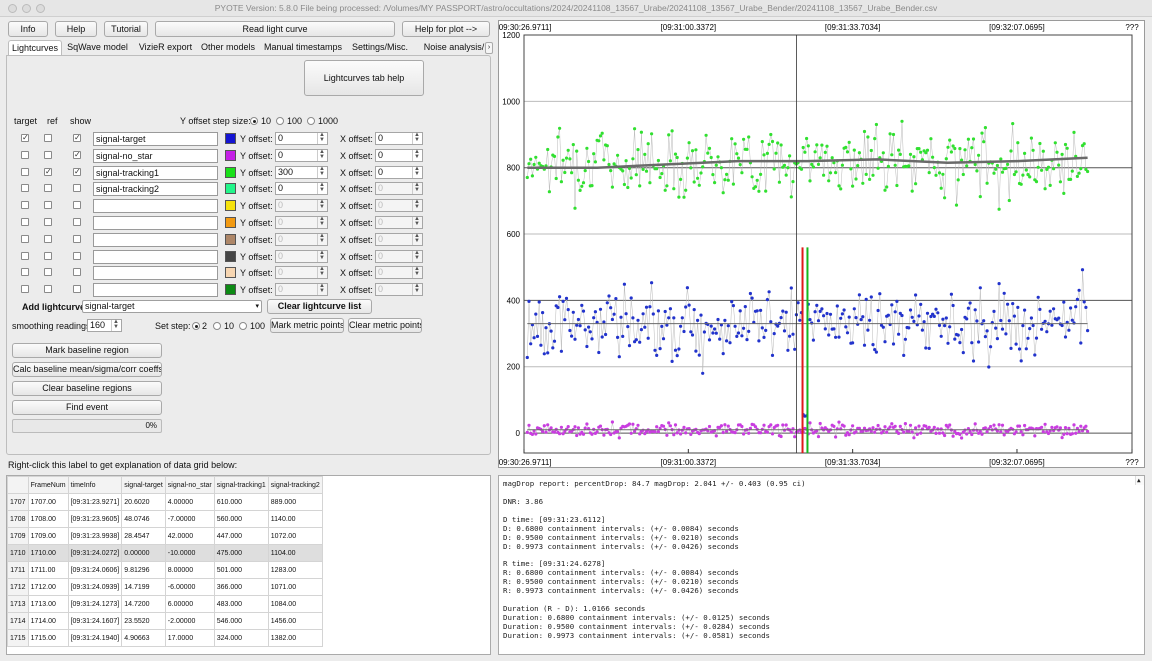 This screenshot has width=1152, height=661. What do you see at coordinates (143, 536) in the screenshot?
I see `table-cell: 28.4547` at bounding box center [143, 536].